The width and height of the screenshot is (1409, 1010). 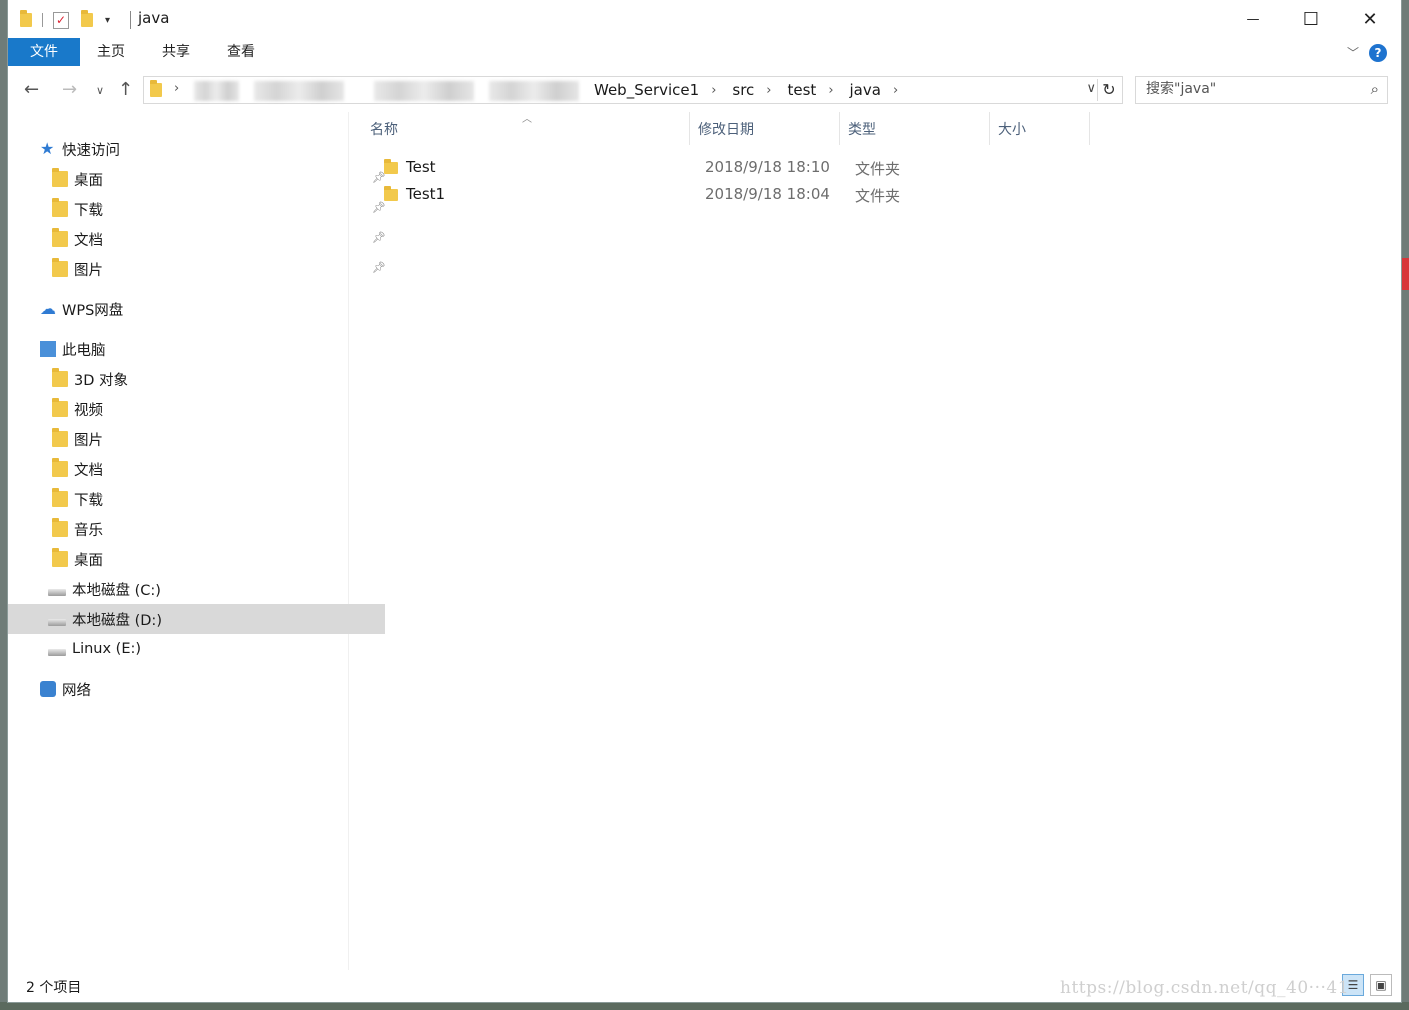 I want to click on title-separator, so click(x=130, y=20).